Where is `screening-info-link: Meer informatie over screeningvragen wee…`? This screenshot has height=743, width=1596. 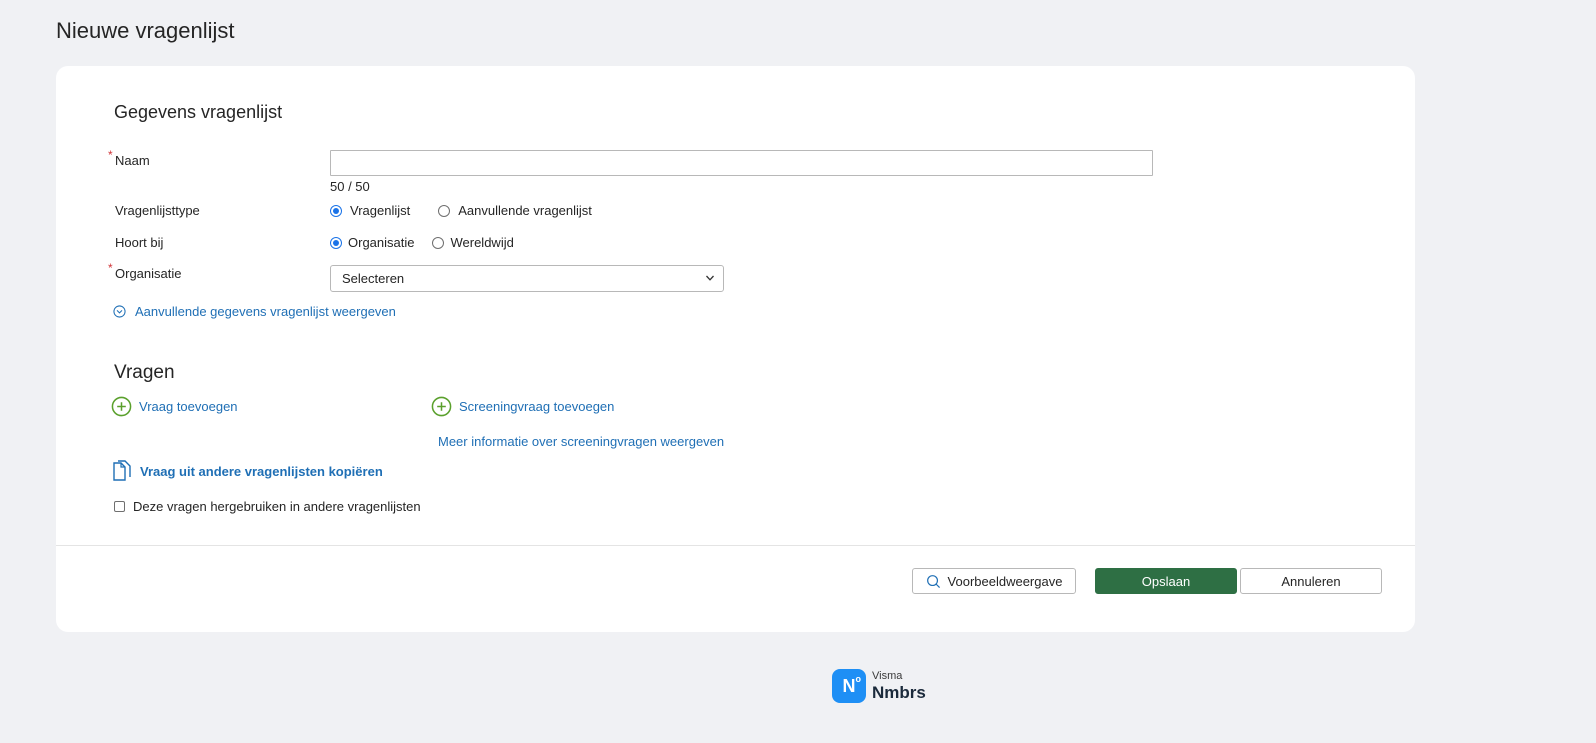 screening-info-link: Meer informatie over screeningvragen wee… is located at coordinates (581, 441).